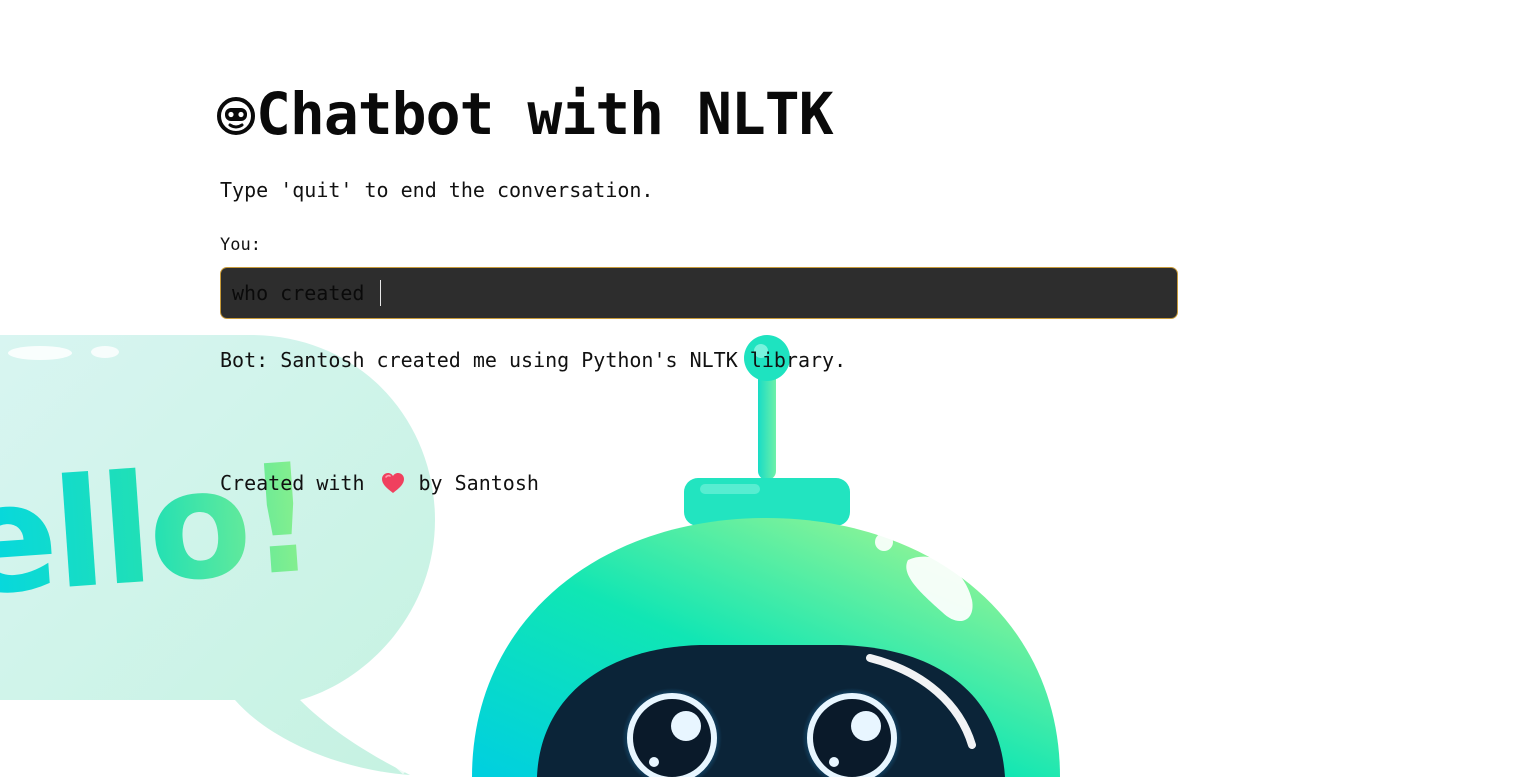 Image resolution: width=1517 pixels, height=777 pixels. I want to click on message-input: who created, so click(699, 293).